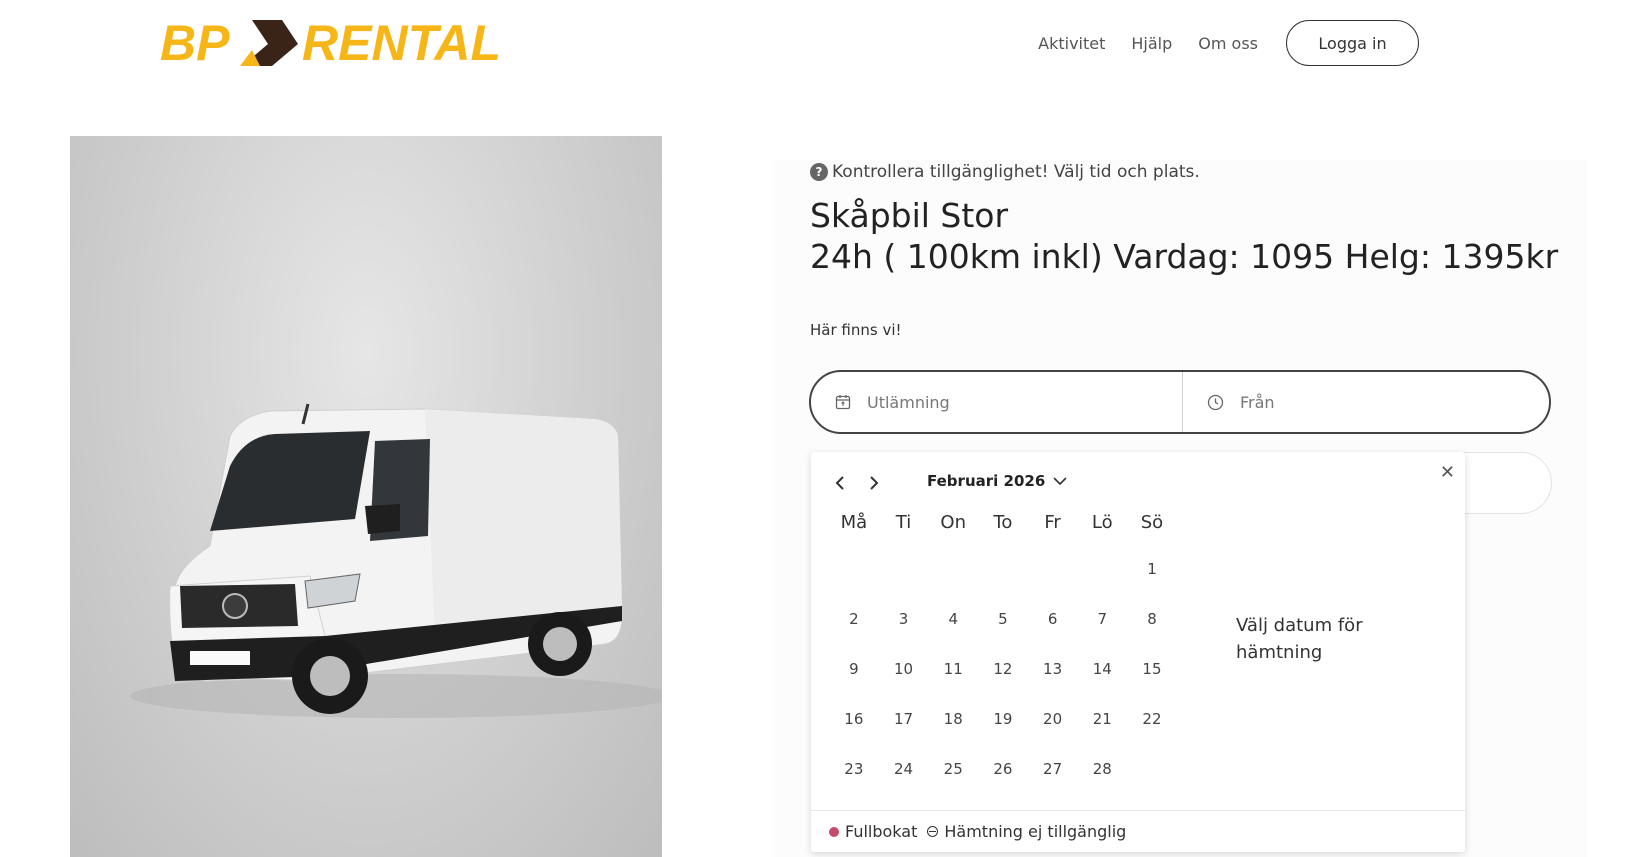 This screenshot has width=1643, height=857. I want to click on calendar-day: 24, so click(904, 769).